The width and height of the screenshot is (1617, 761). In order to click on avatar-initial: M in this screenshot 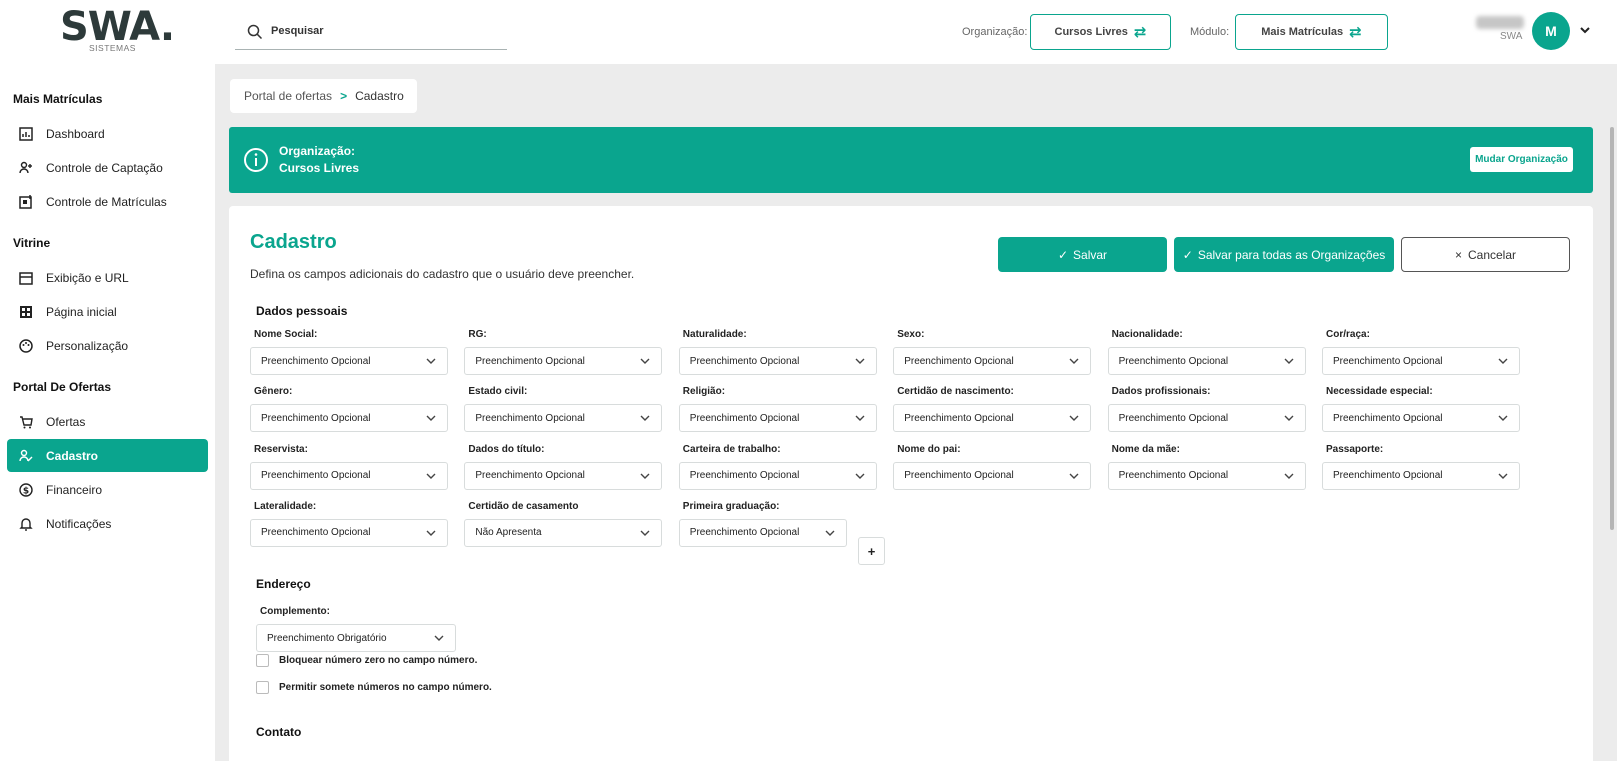, I will do `click(1551, 31)`.